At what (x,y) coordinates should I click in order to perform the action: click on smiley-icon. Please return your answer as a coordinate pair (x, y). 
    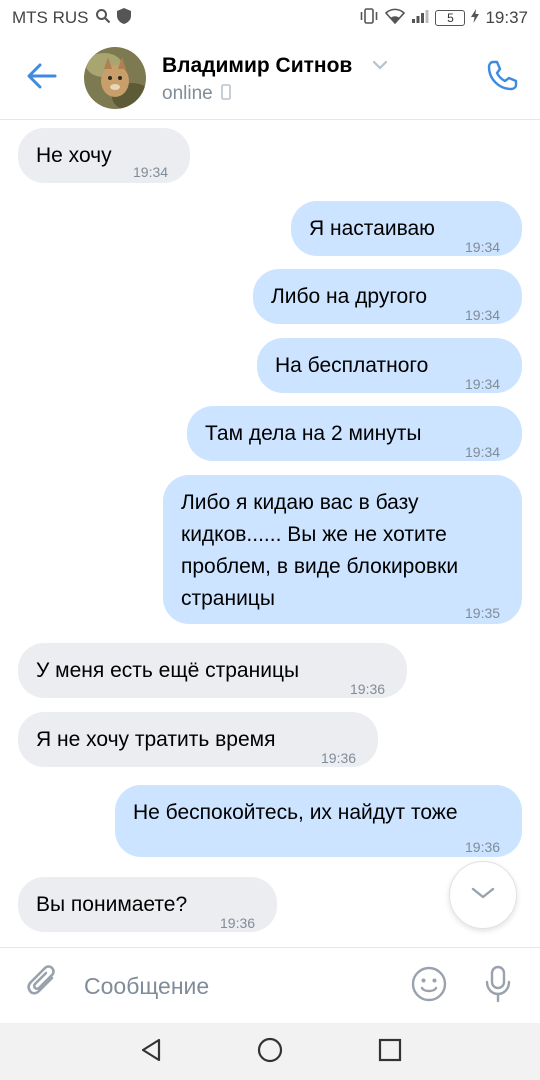
    Looking at the image, I should click on (429, 986).